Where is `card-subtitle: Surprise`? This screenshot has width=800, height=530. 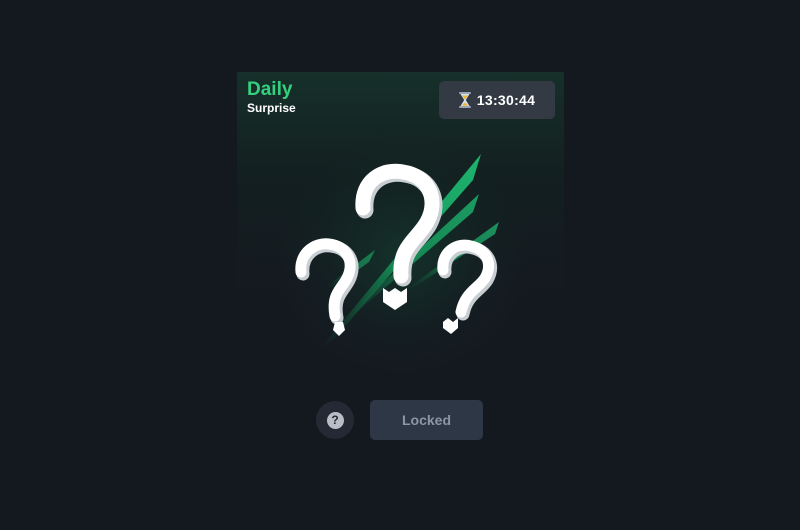 card-subtitle: Surprise is located at coordinates (271, 108).